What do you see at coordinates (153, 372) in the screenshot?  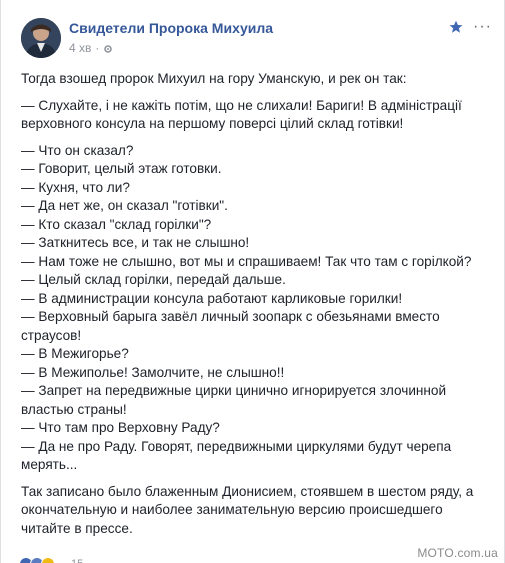 I see `dialogue-line: — В Межиполье! Замолчите, не слышно!!` at bounding box center [153, 372].